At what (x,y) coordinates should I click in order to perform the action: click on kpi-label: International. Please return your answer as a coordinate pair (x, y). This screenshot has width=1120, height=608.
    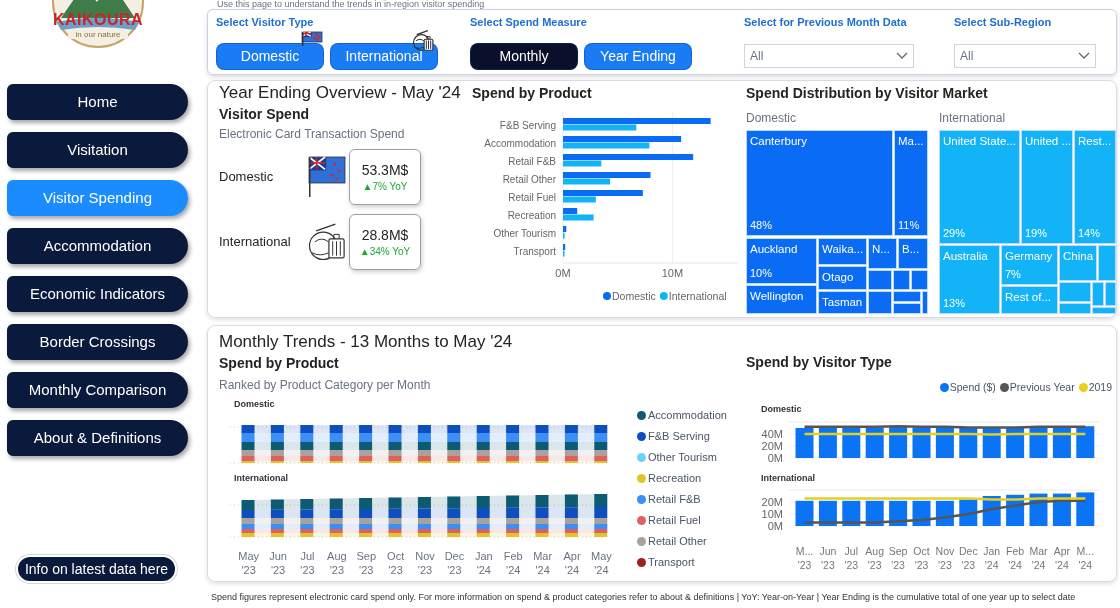
    Looking at the image, I should click on (255, 242).